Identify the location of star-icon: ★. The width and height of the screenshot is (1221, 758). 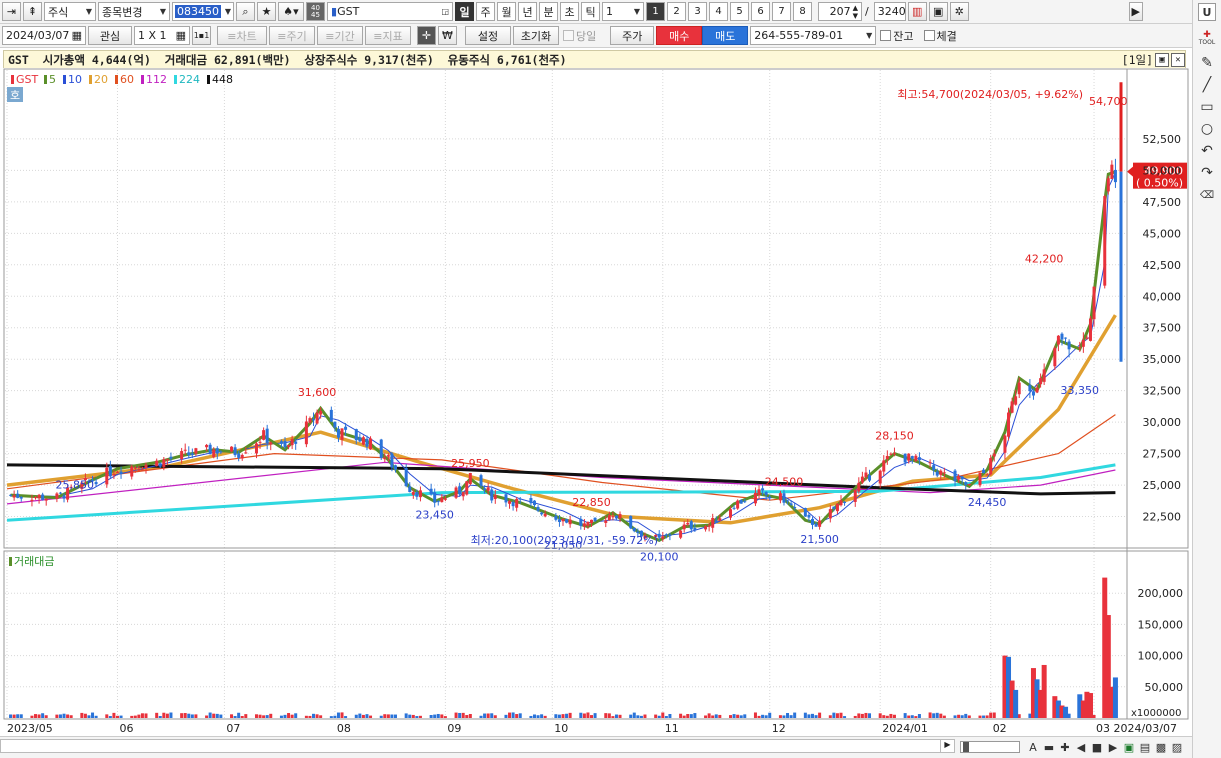
(266, 11).